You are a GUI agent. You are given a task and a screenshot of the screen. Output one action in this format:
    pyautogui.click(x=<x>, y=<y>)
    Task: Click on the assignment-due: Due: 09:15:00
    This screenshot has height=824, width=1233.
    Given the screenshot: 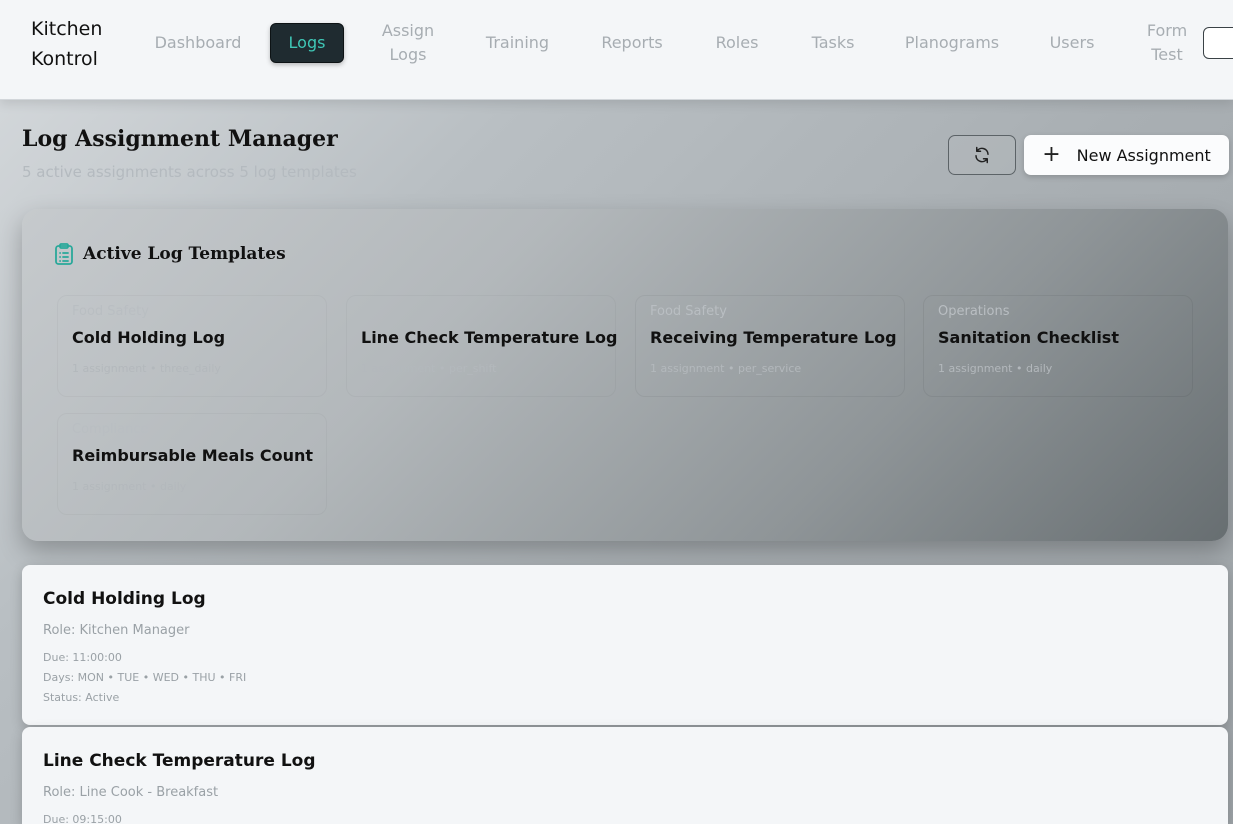 What is the action you would take?
    pyautogui.click(x=82, y=818)
    